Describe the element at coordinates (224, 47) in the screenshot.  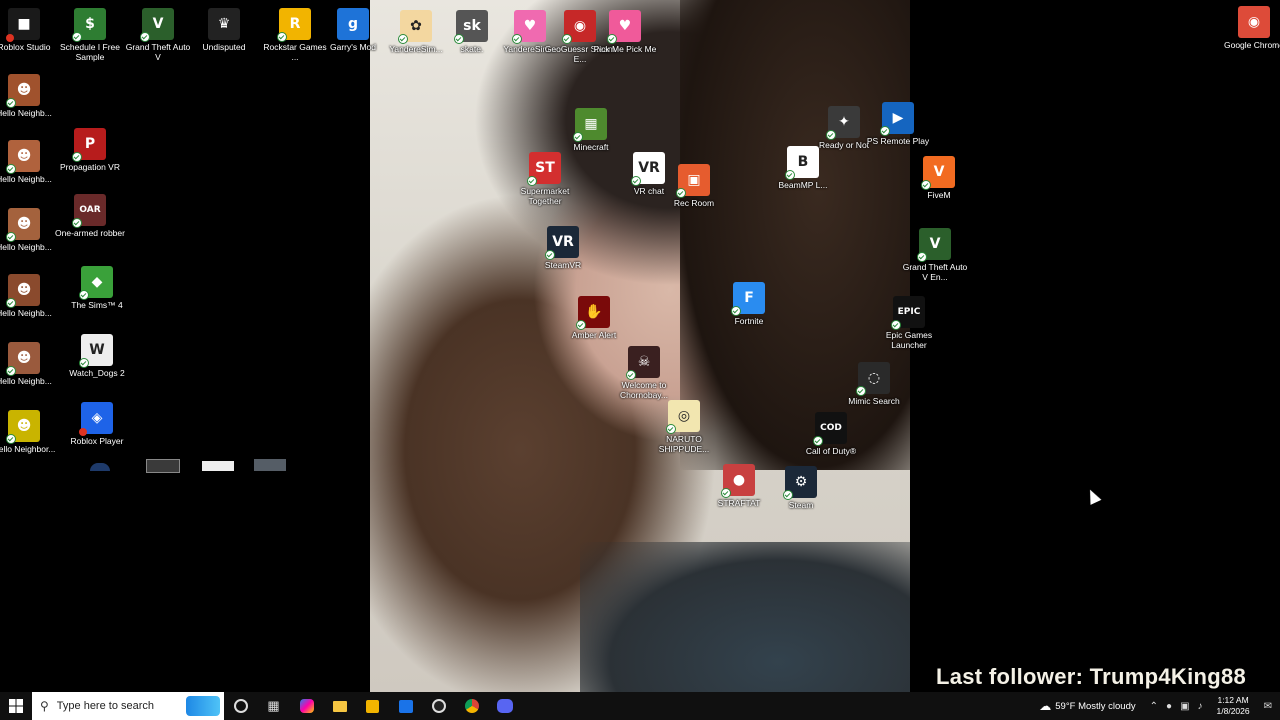
I see `desktop-icon-label: Undisputed` at that location.